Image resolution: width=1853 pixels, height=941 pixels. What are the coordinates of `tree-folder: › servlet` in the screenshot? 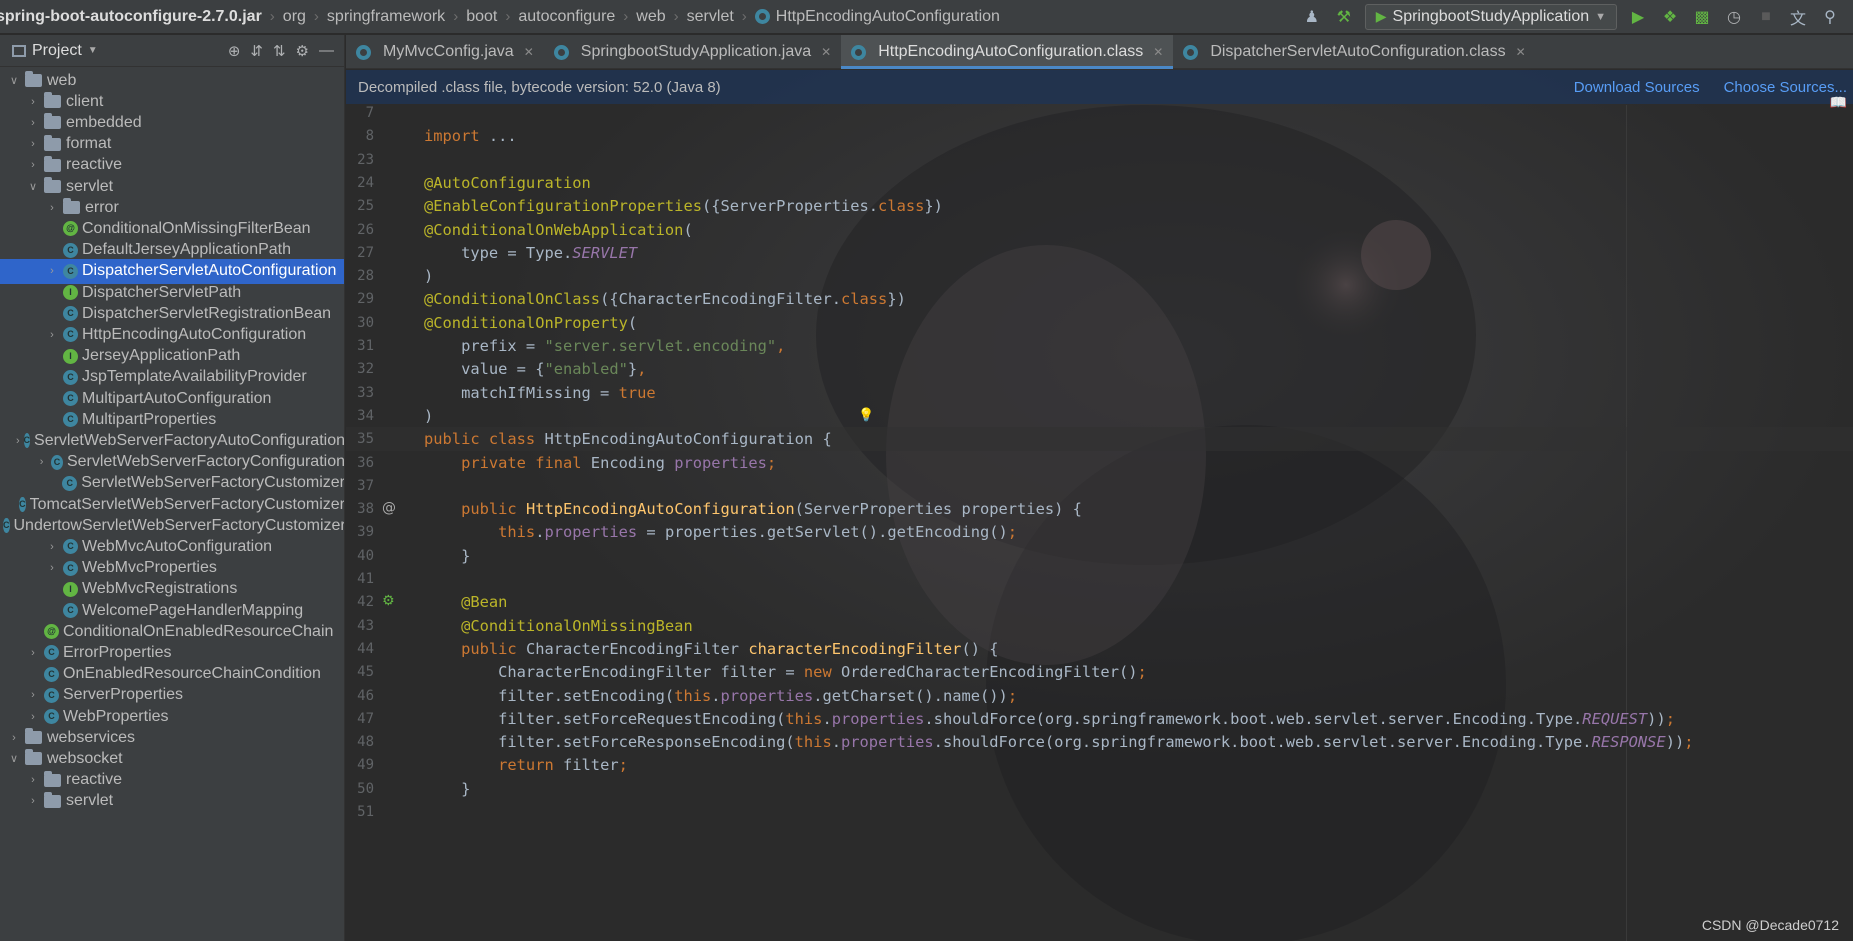 It's located at (172, 801).